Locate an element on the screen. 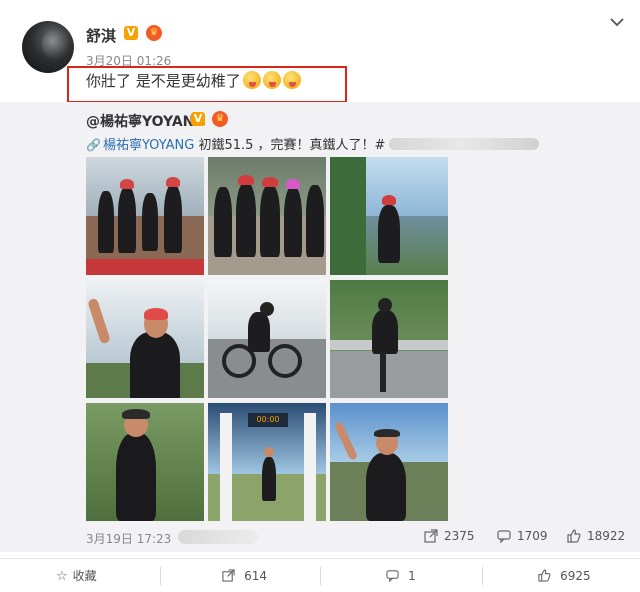  repost-button: 614 is located at coordinates (244, 575).